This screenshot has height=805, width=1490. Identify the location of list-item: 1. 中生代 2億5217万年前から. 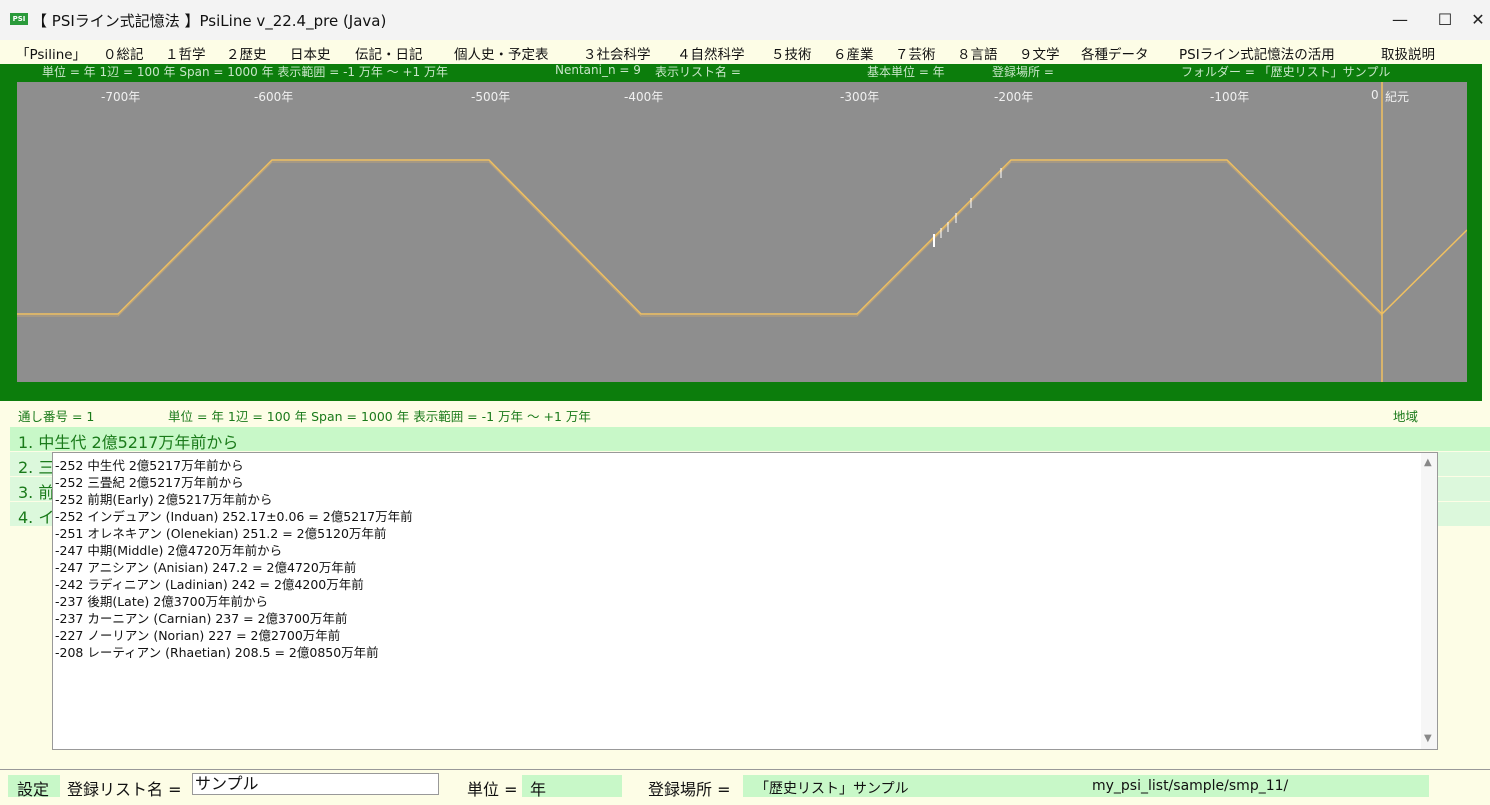
(750, 439).